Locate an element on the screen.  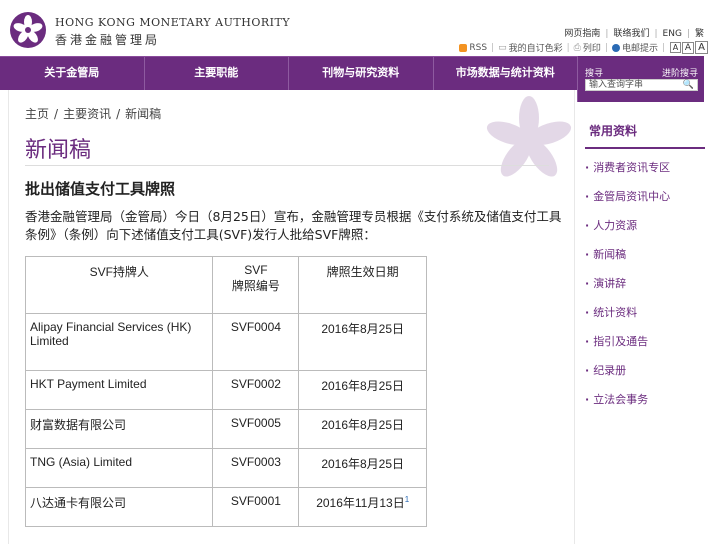
sidebar-item-label: 人力资源 is located at coordinates (615, 225).